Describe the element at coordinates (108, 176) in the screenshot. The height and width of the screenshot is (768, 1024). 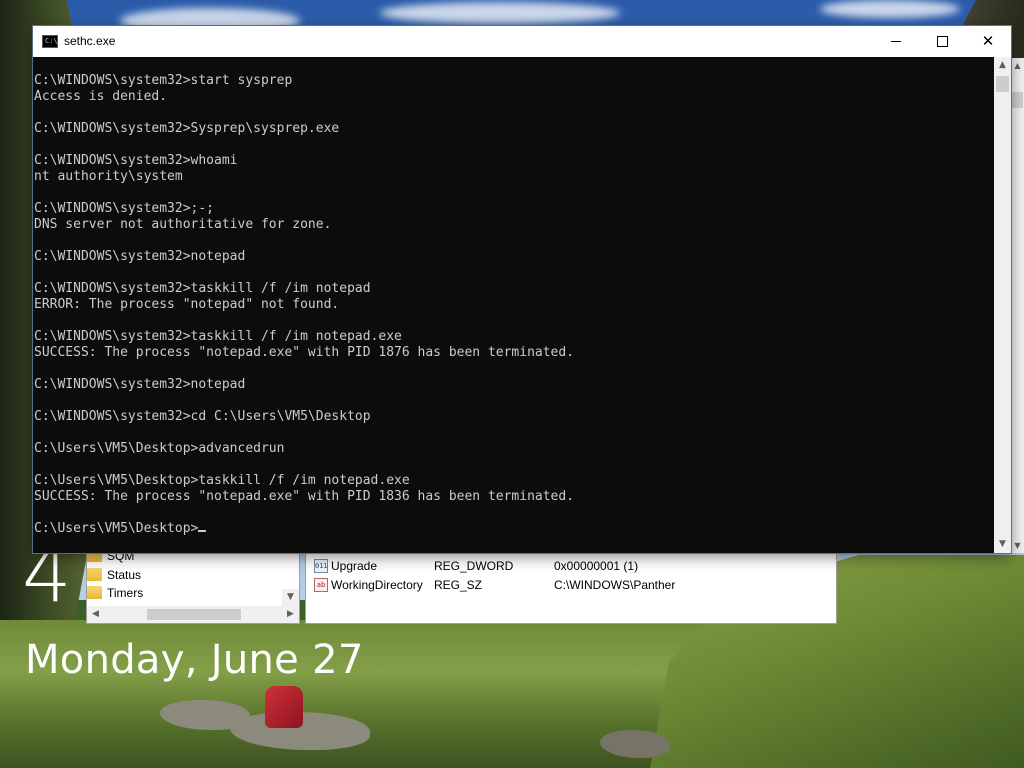
I see `console-line: nt authority\system` at that location.